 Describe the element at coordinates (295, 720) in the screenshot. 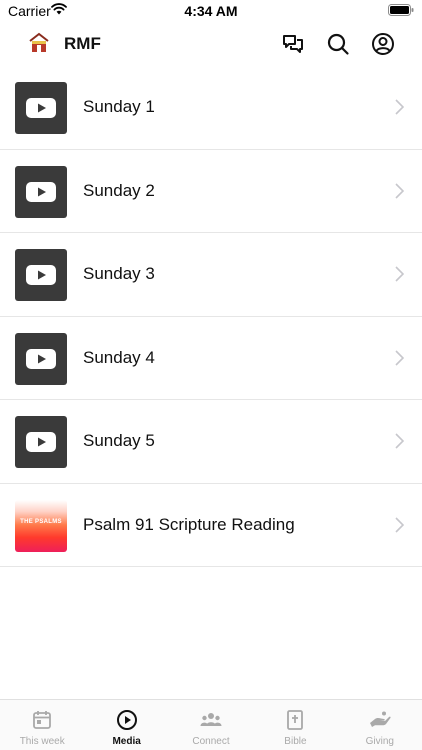

I see `bible-icon` at that location.